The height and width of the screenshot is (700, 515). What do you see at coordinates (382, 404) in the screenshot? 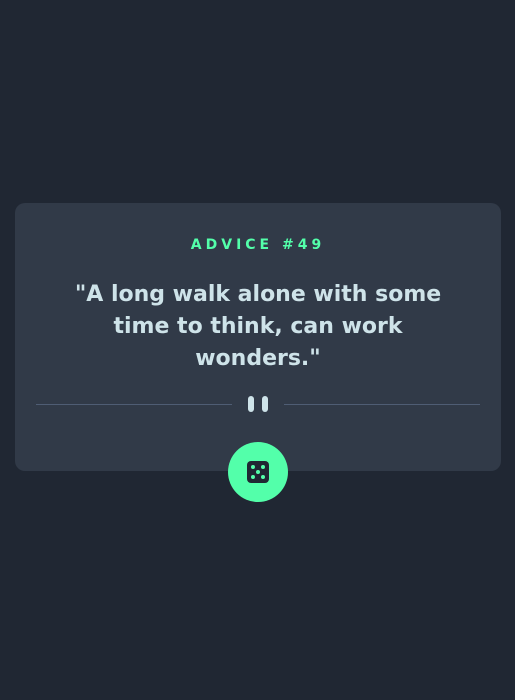
I see `divider-line-right` at bounding box center [382, 404].